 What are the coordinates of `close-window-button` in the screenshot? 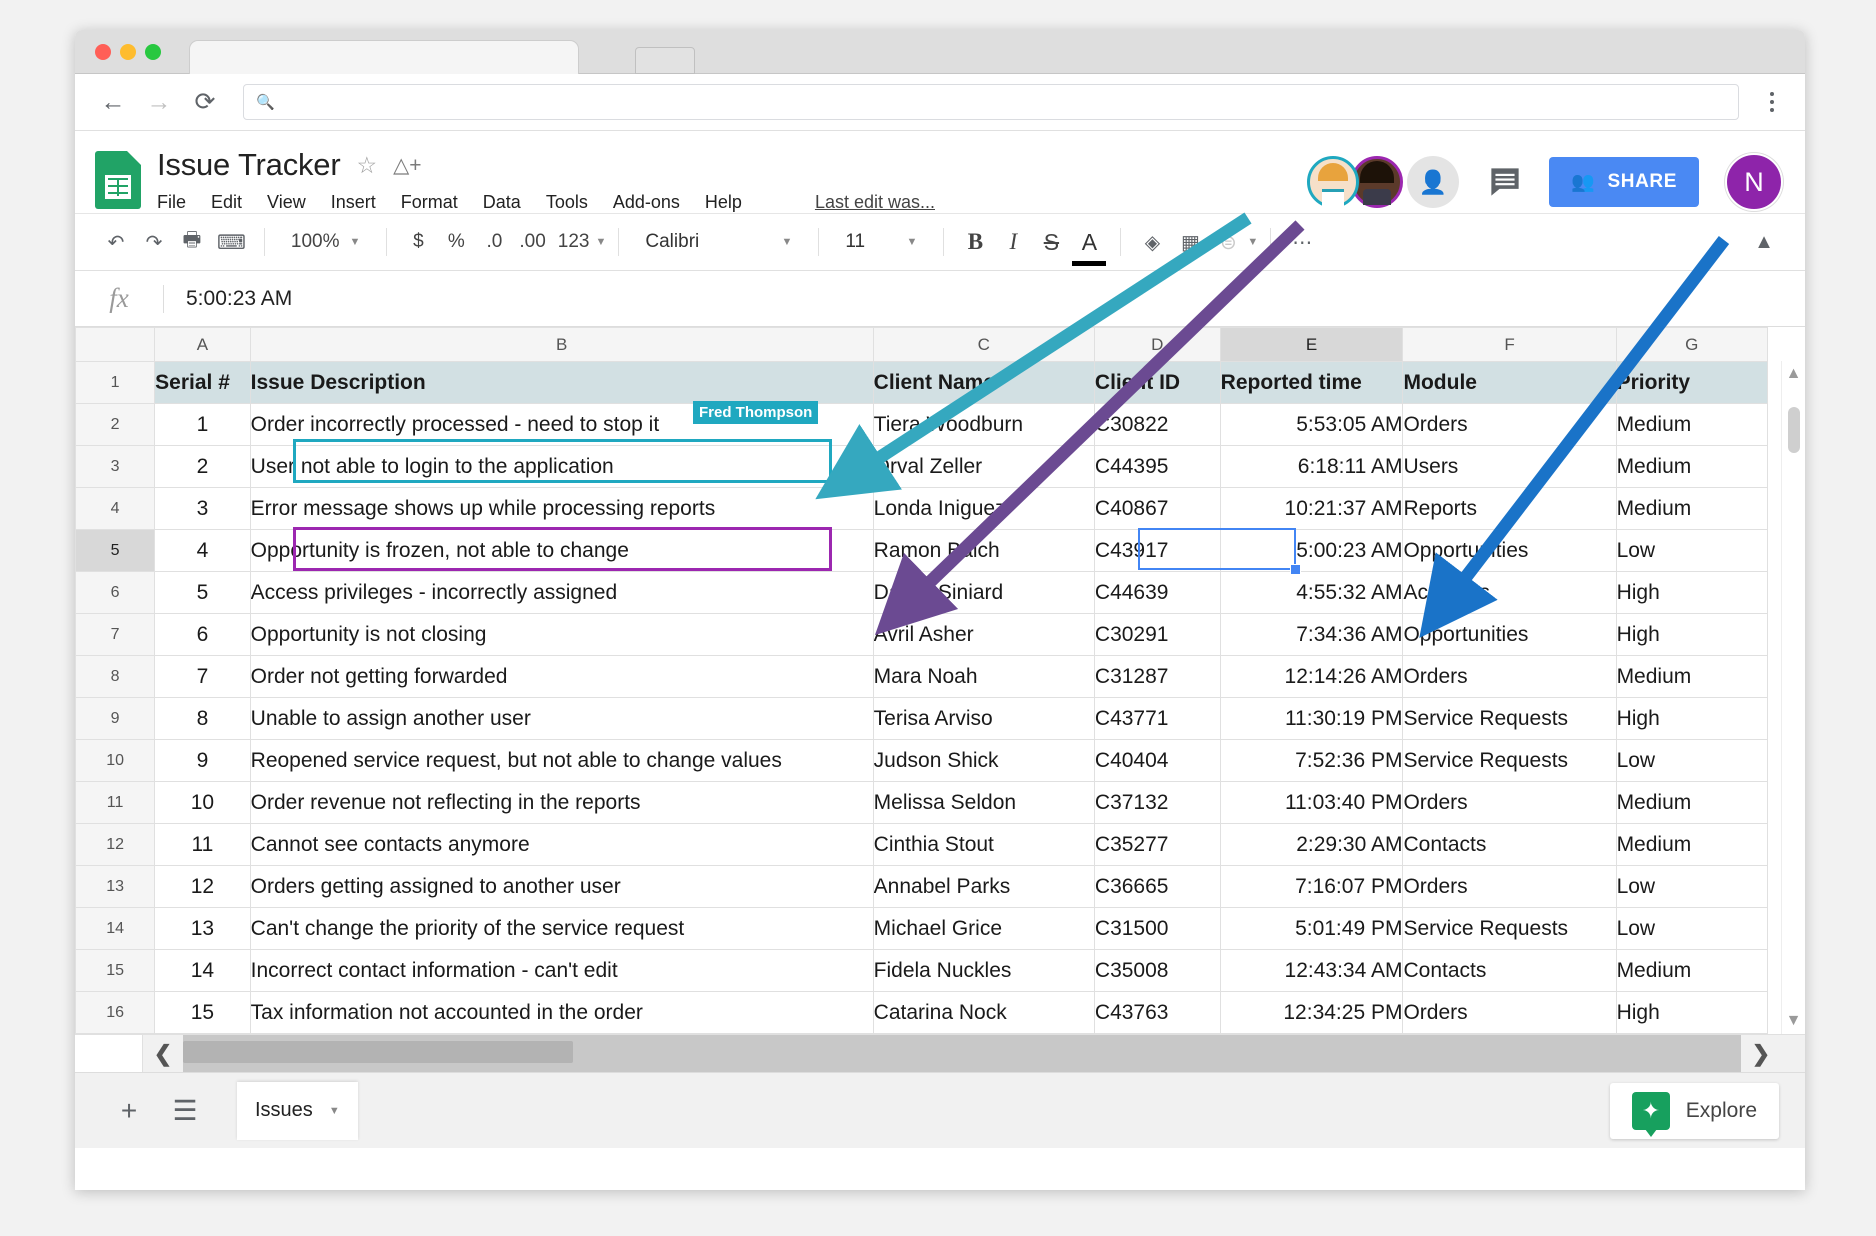 It's located at (103, 52).